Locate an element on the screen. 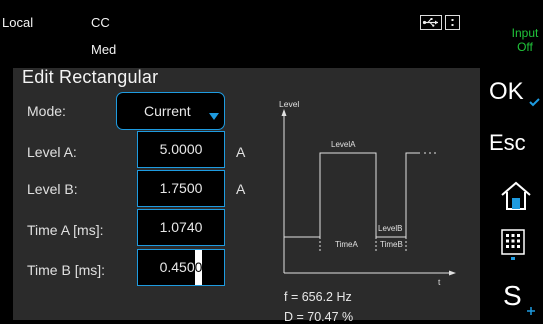 The image size is (543, 324). mode-value: Current is located at coordinates (167, 111).